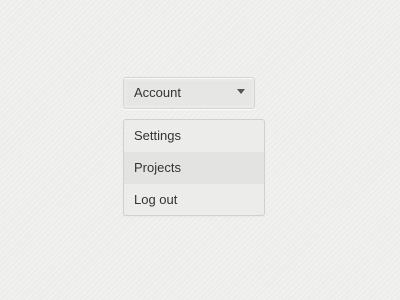  Describe the element at coordinates (241, 91) in the screenshot. I see `caret-down-icon` at that location.